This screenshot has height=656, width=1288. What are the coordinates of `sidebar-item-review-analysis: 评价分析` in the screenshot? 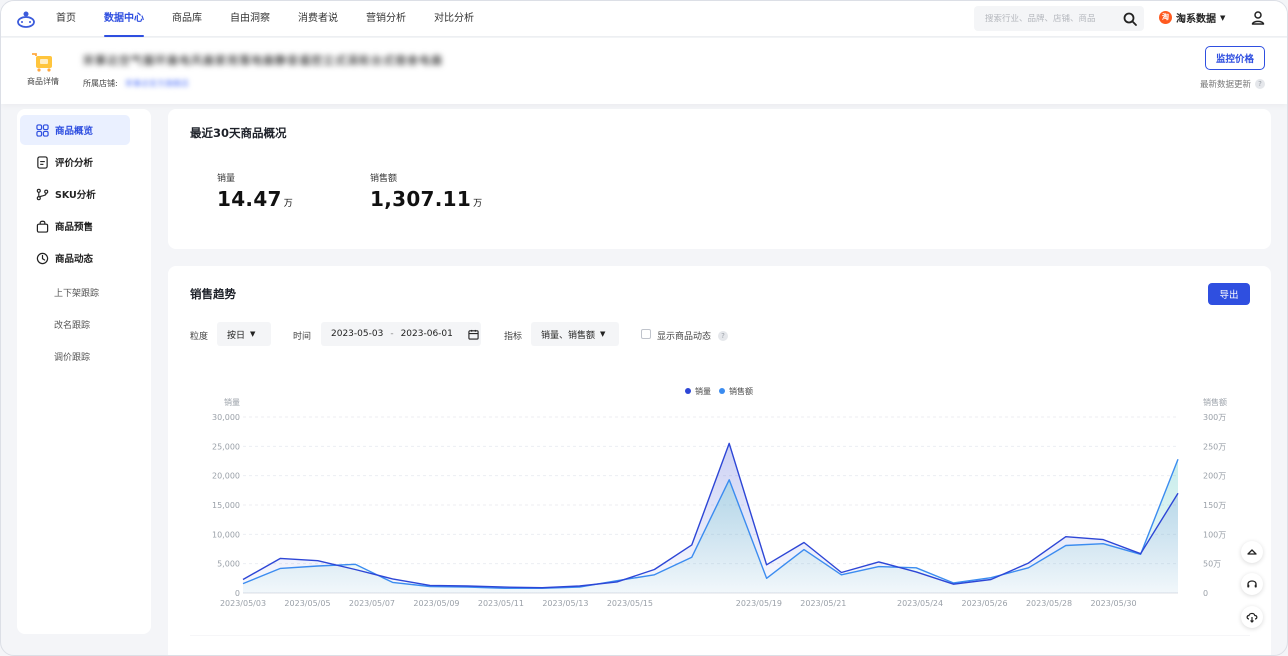 It's located at (75, 162).